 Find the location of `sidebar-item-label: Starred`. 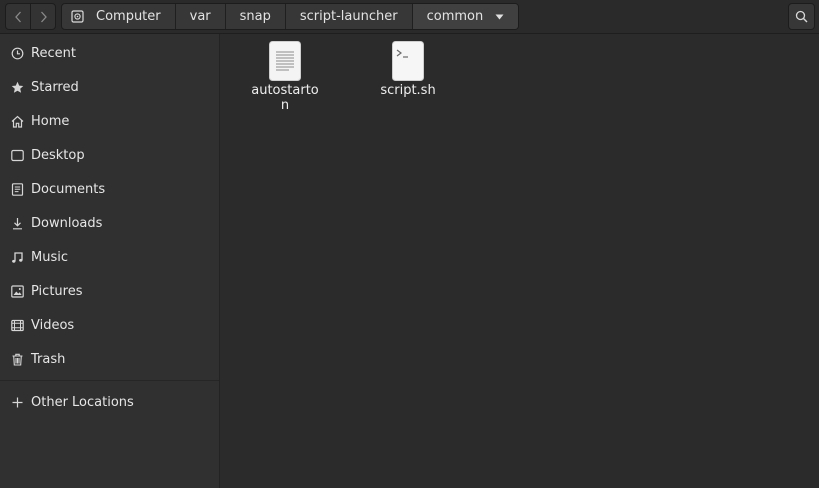

sidebar-item-label: Starred is located at coordinates (55, 87).